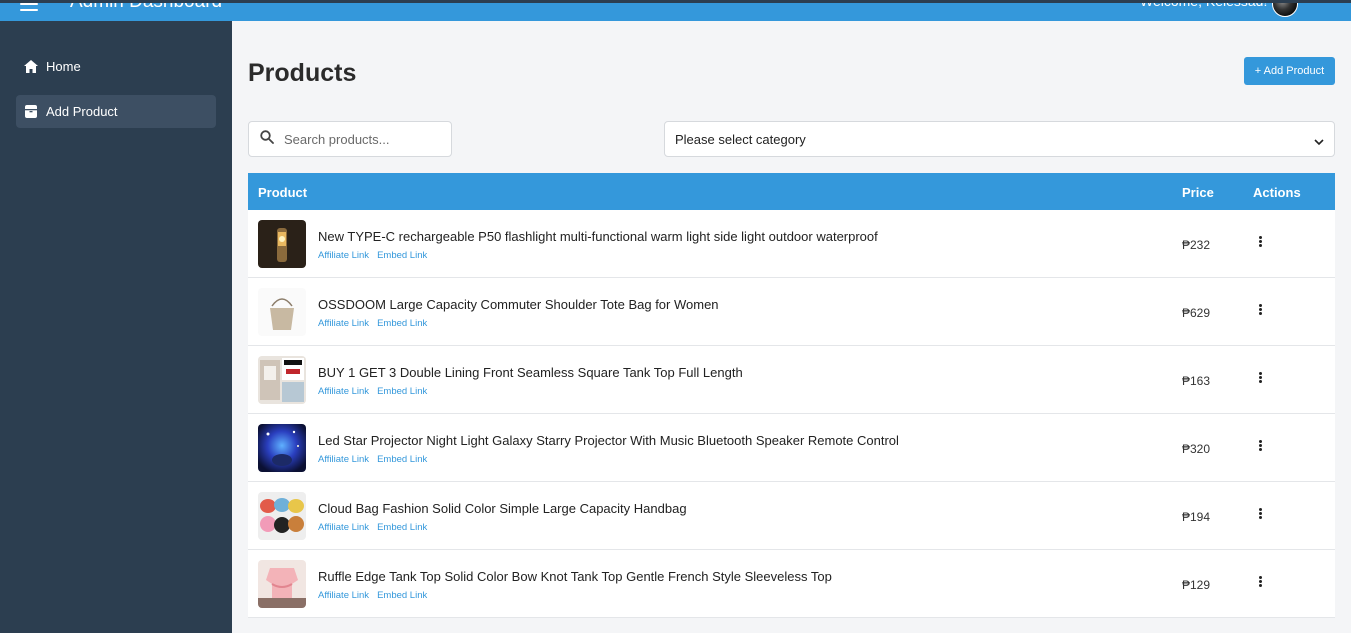 This screenshot has width=1351, height=633. I want to click on avatar, so click(1285, 10).